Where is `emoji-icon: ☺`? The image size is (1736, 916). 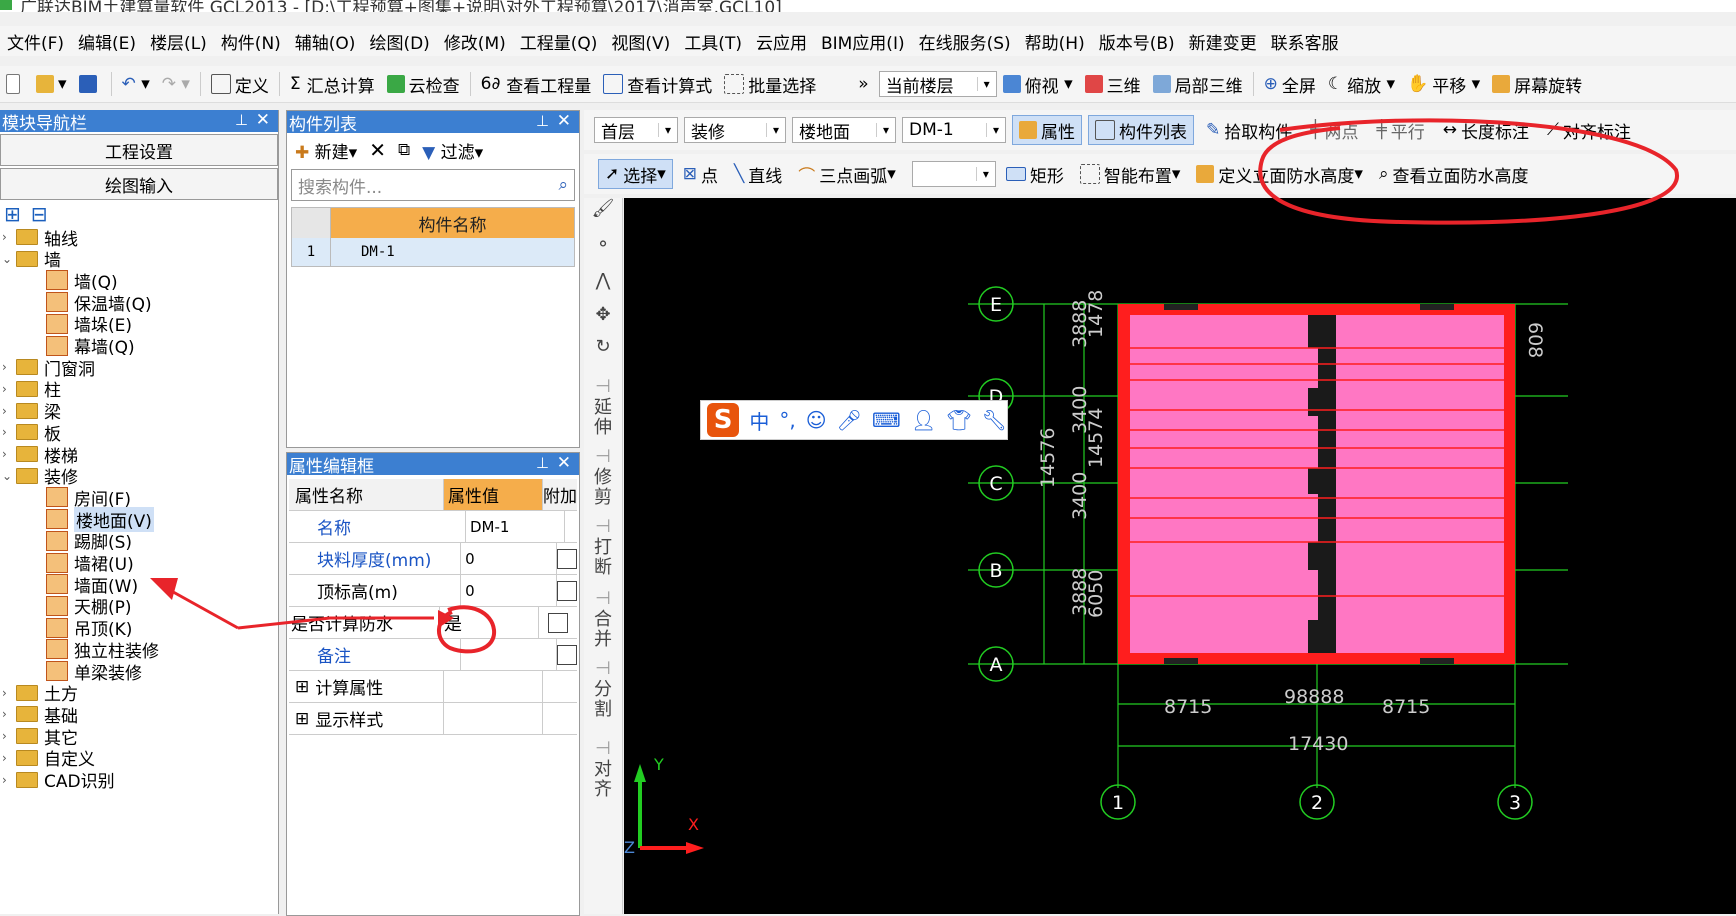
emoji-icon: ☺ is located at coordinates (816, 420).